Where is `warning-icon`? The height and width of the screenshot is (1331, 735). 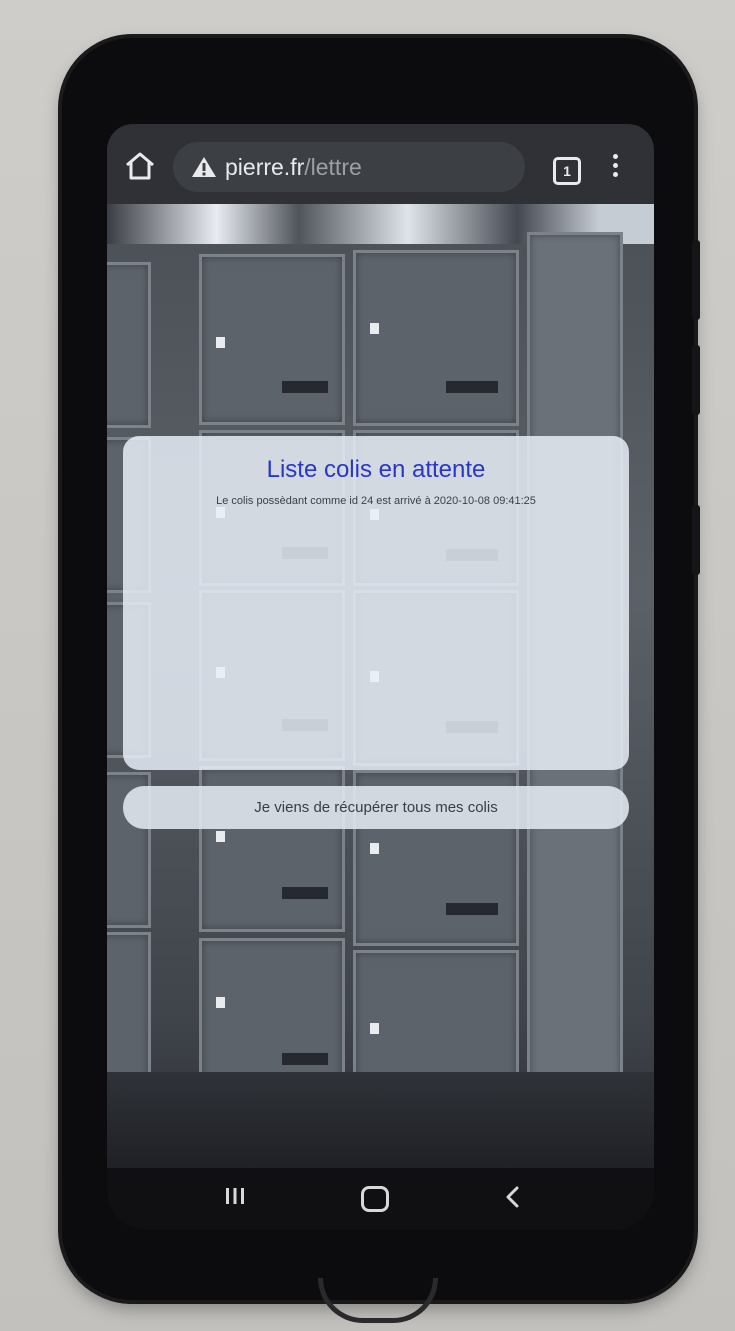 warning-icon is located at coordinates (204, 167).